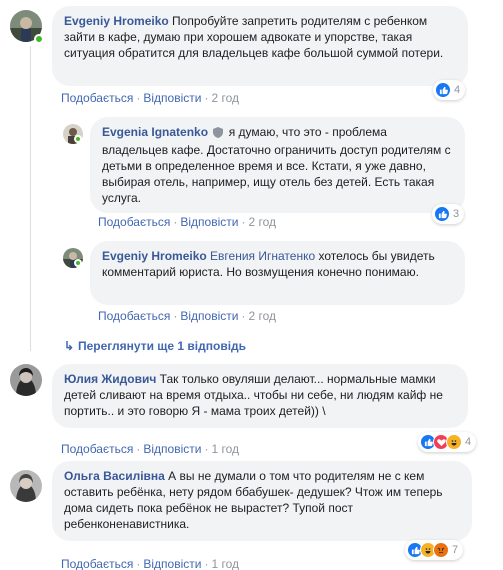 This screenshot has height=570, width=503. I want to click on angry-reaction-icon, so click(441, 550).